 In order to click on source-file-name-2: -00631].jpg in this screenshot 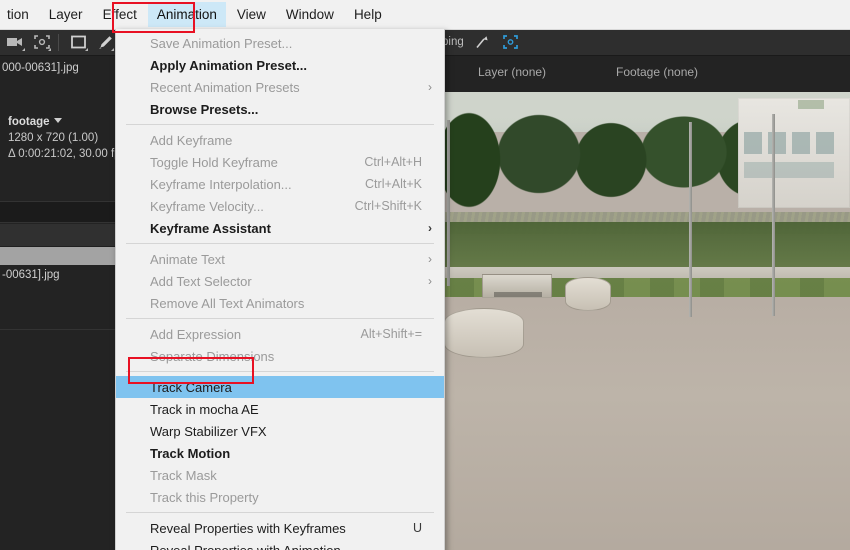, I will do `click(31, 275)`.